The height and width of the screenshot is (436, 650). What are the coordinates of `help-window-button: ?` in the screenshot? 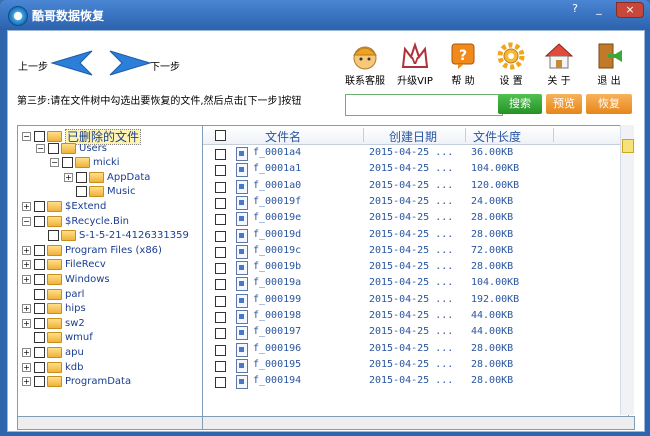 It's located at (575, 9).